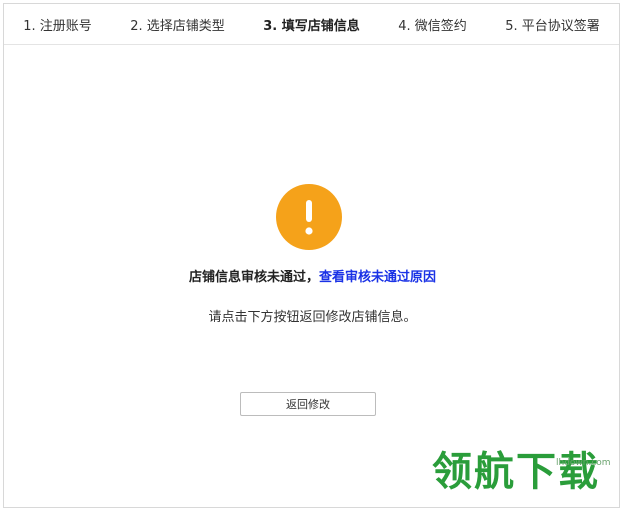 This screenshot has height=513, width=625. I want to click on return-instruction: 请点击下方按钮返回修改店铺信息。, so click(312, 317).